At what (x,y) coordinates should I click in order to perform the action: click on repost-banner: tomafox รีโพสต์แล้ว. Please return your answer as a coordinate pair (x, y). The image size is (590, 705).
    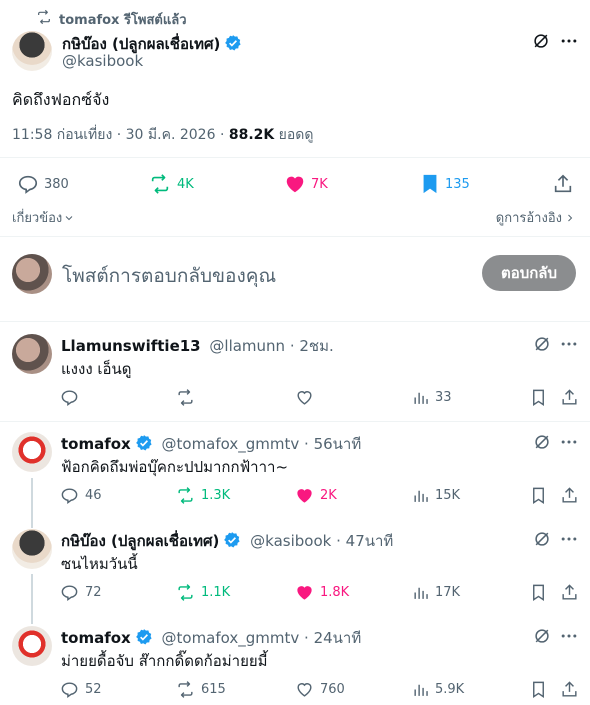
    Looking at the image, I should click on (123, 19).